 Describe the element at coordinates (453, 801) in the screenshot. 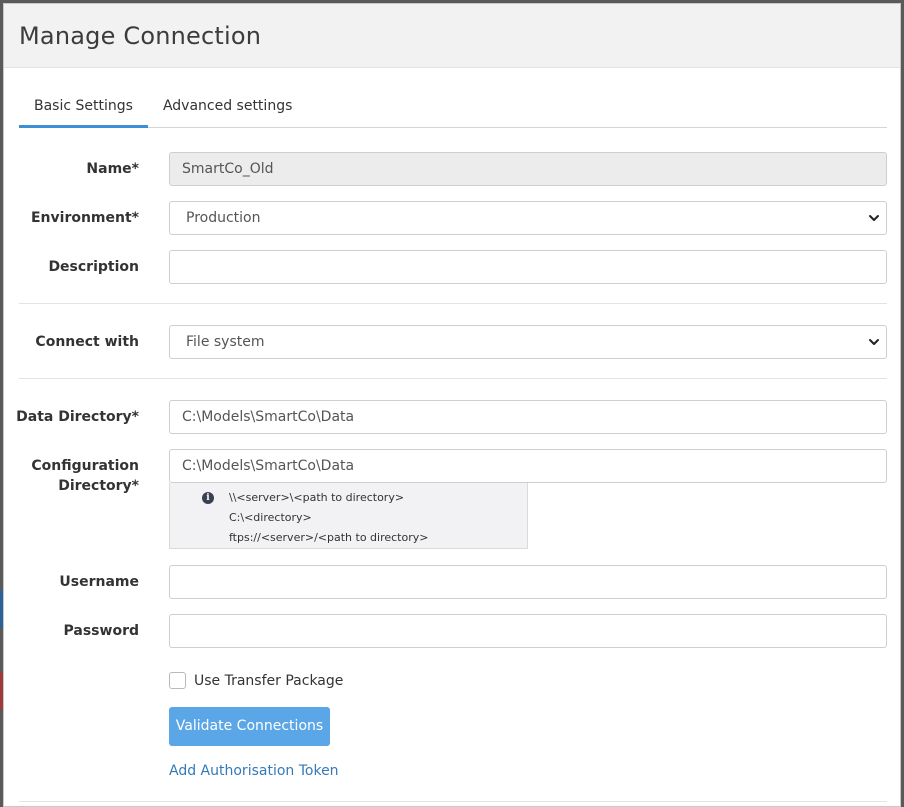

I see `footer-divider` at that location.